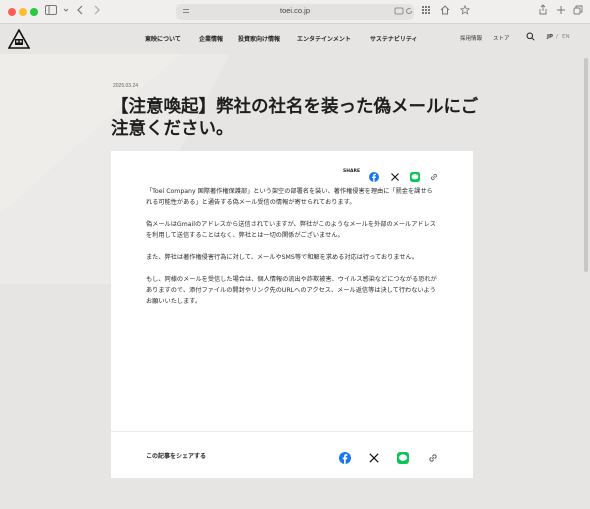  I want to click on tabs-icon, so click(578, 12).